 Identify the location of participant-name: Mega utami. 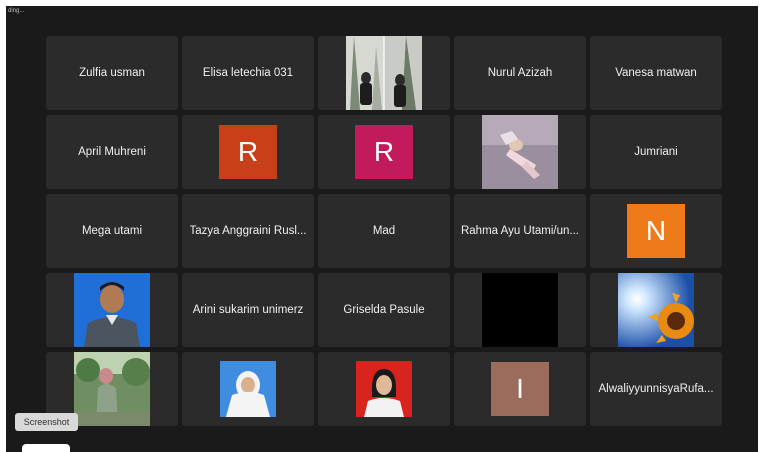
(112, 231).